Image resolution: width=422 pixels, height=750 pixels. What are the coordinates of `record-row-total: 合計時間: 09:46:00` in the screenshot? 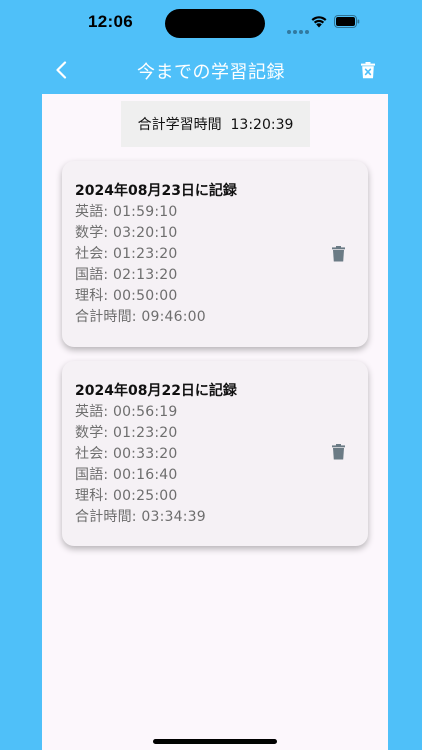 It's located at (140, 317).